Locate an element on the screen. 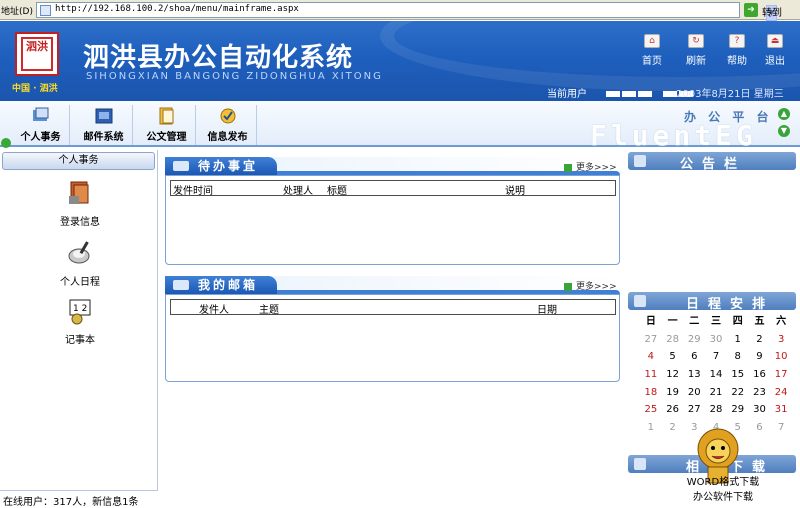 The image size is (800, 508). schedule-icon is located at coordinates (79, 252).